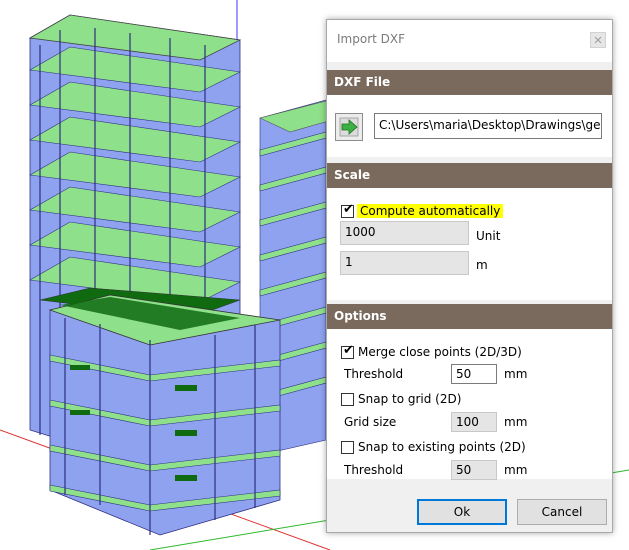  What do you see at coordinates (410, 399) in the screenshot?
I see `snap-to-grid-label: Snap to grid (2D)` at bounding box center [410, 399].